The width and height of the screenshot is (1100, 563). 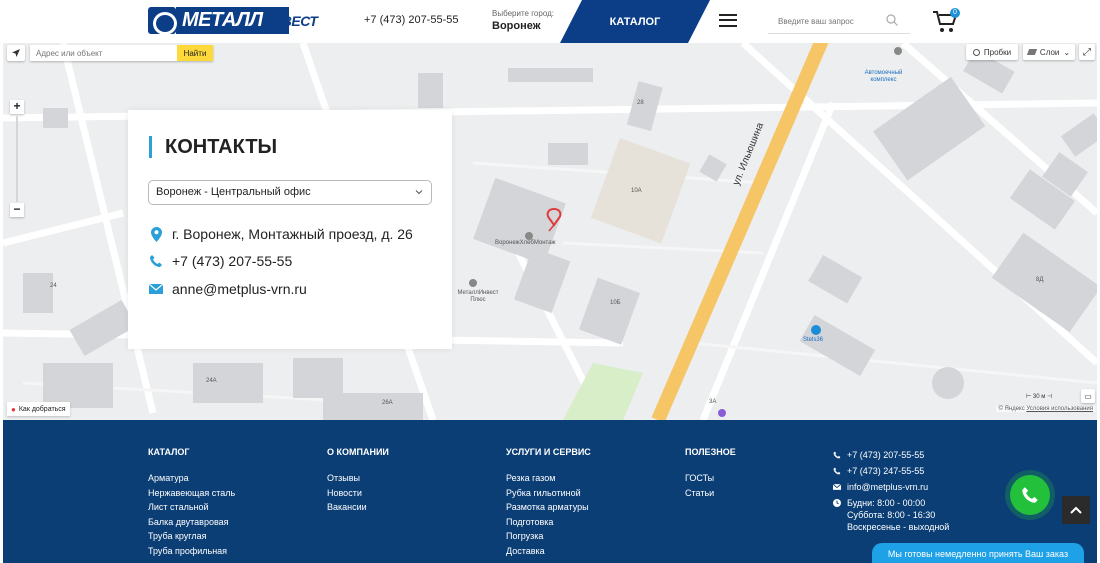 I want to click on contact-address-text: г. Воронеж, Монтажный проезд, д. 26, so click(x=292, y=234).